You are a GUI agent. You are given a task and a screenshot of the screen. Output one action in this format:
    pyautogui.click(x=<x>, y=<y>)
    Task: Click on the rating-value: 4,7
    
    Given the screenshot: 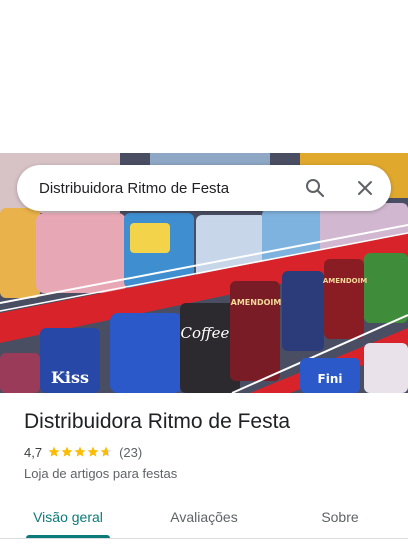 What is the action you would take?
    pyautogui.click(x=33, y=452)
    